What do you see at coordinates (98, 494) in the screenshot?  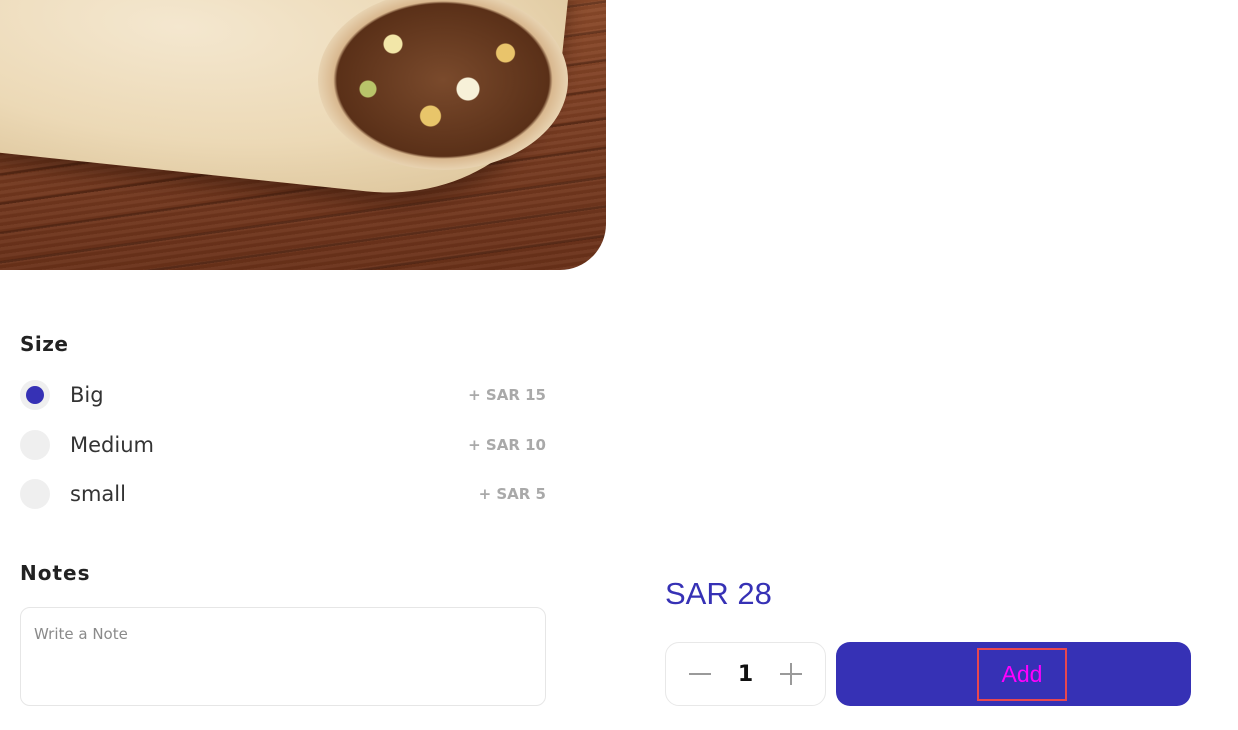 I see `size-option-label: small` at bounding box center [98, 494].